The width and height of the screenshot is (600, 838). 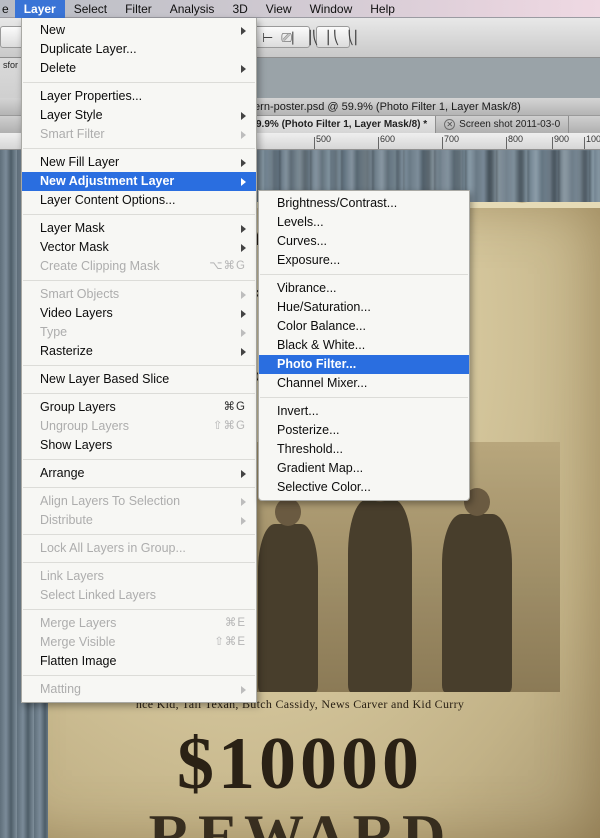 I want to click on menubar-item-window: Window, so click(x=331, y=9).